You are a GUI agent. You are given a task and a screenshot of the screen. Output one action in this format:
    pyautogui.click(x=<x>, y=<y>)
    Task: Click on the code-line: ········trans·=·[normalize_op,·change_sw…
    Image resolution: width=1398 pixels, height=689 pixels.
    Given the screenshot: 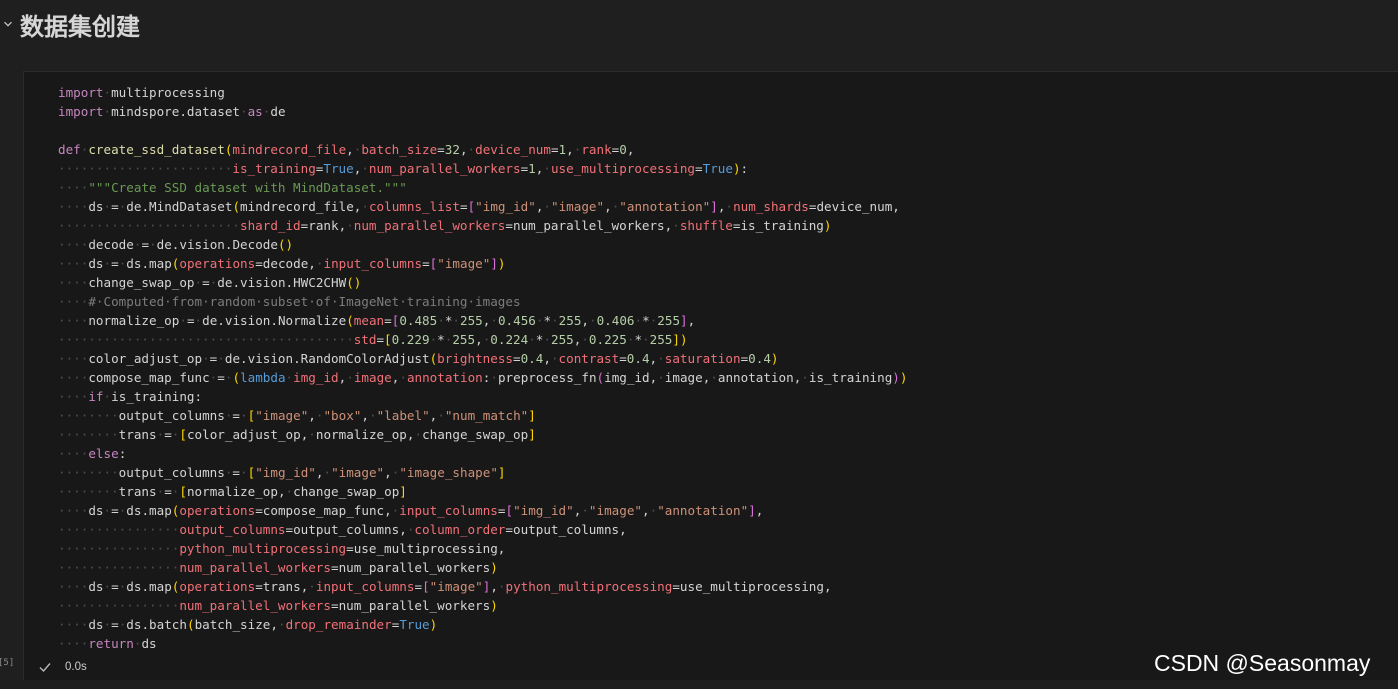 What is the action you would take?
    pyautogui.click(x=232, y=491)
    